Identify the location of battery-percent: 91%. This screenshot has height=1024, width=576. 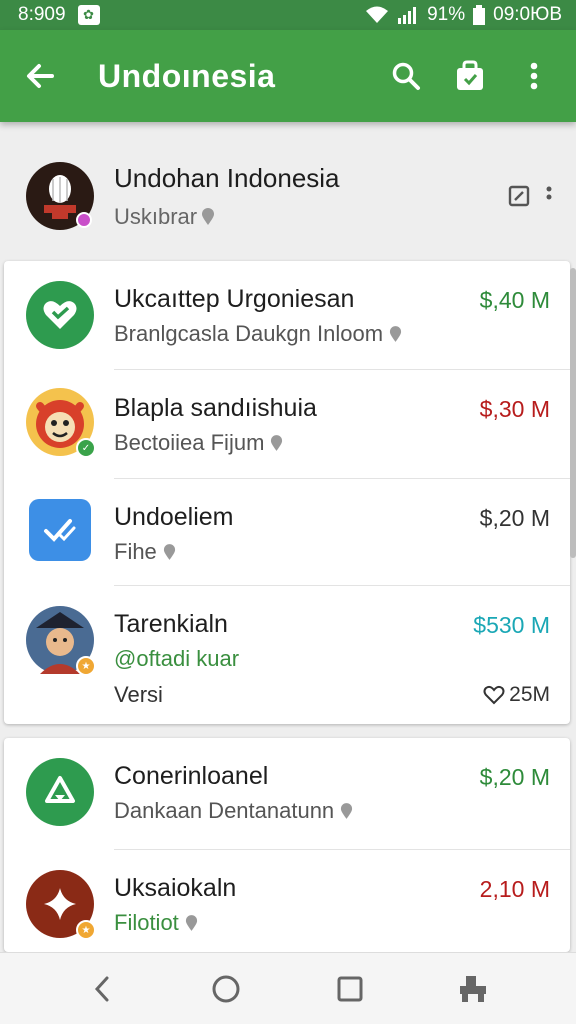
(446, 14).